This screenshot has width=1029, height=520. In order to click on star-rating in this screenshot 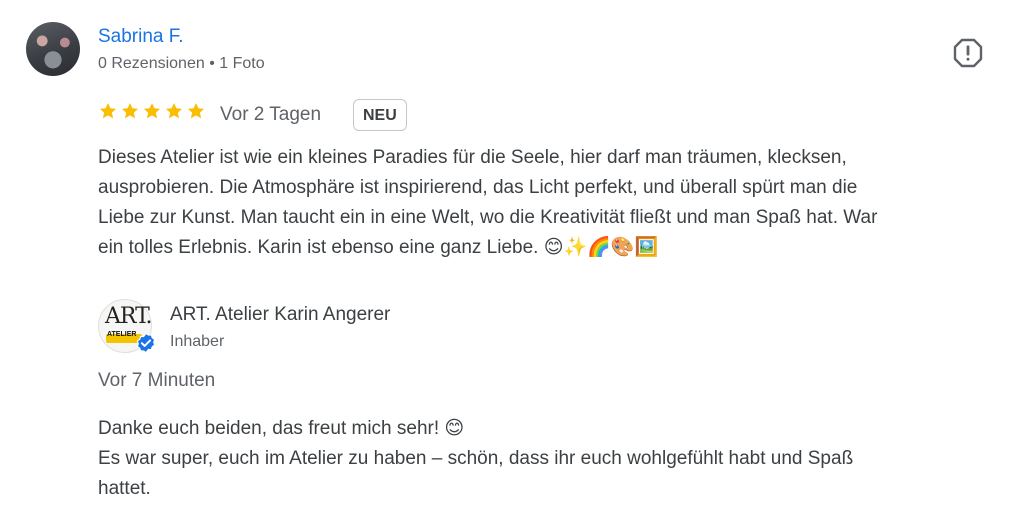, I will do `click(152, 111)`.